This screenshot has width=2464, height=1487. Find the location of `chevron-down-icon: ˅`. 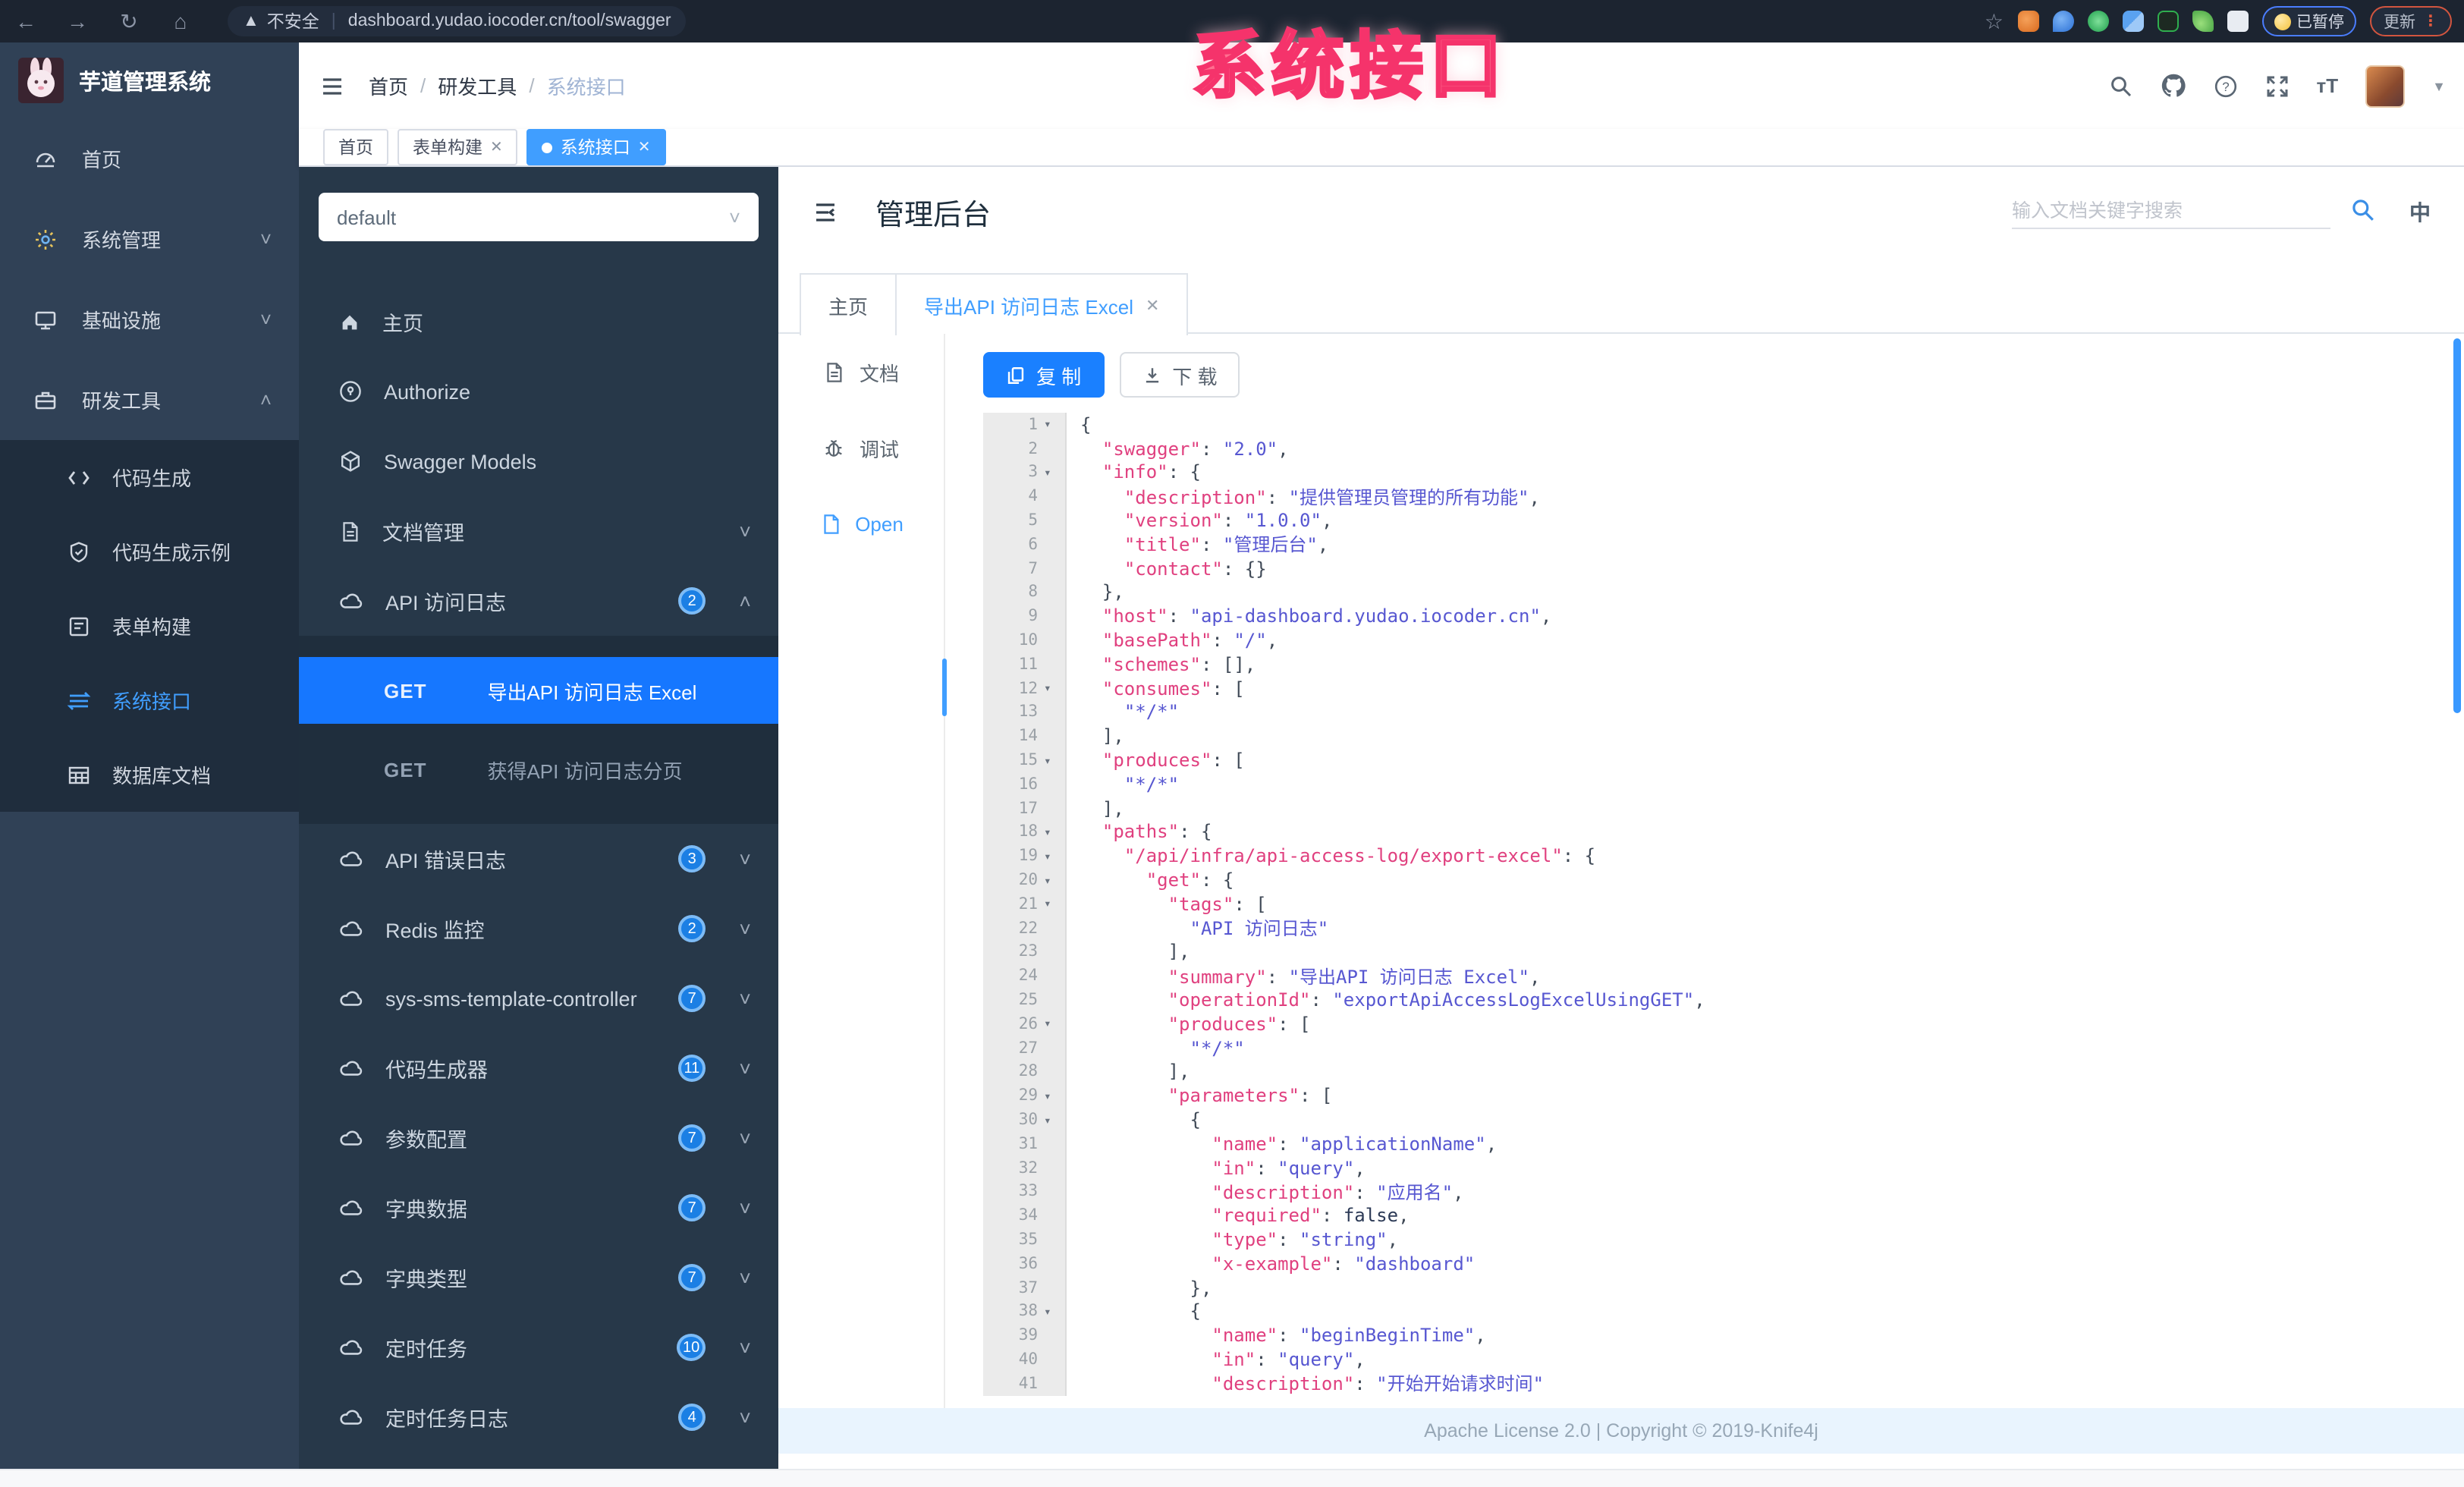

chevron-down-icon: ˅ is located at coordinates (265, 239).